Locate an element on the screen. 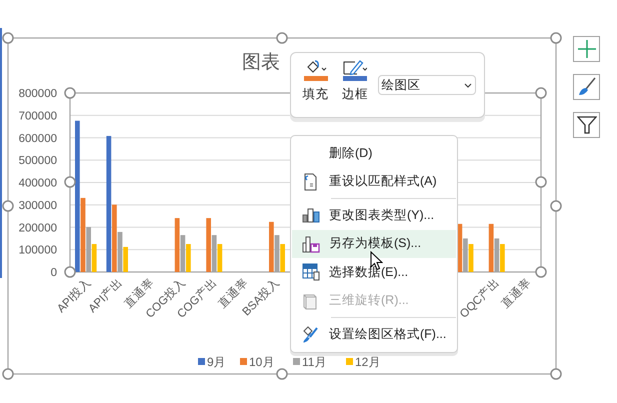  chart-elements-button is located at coordinates (586, 49).